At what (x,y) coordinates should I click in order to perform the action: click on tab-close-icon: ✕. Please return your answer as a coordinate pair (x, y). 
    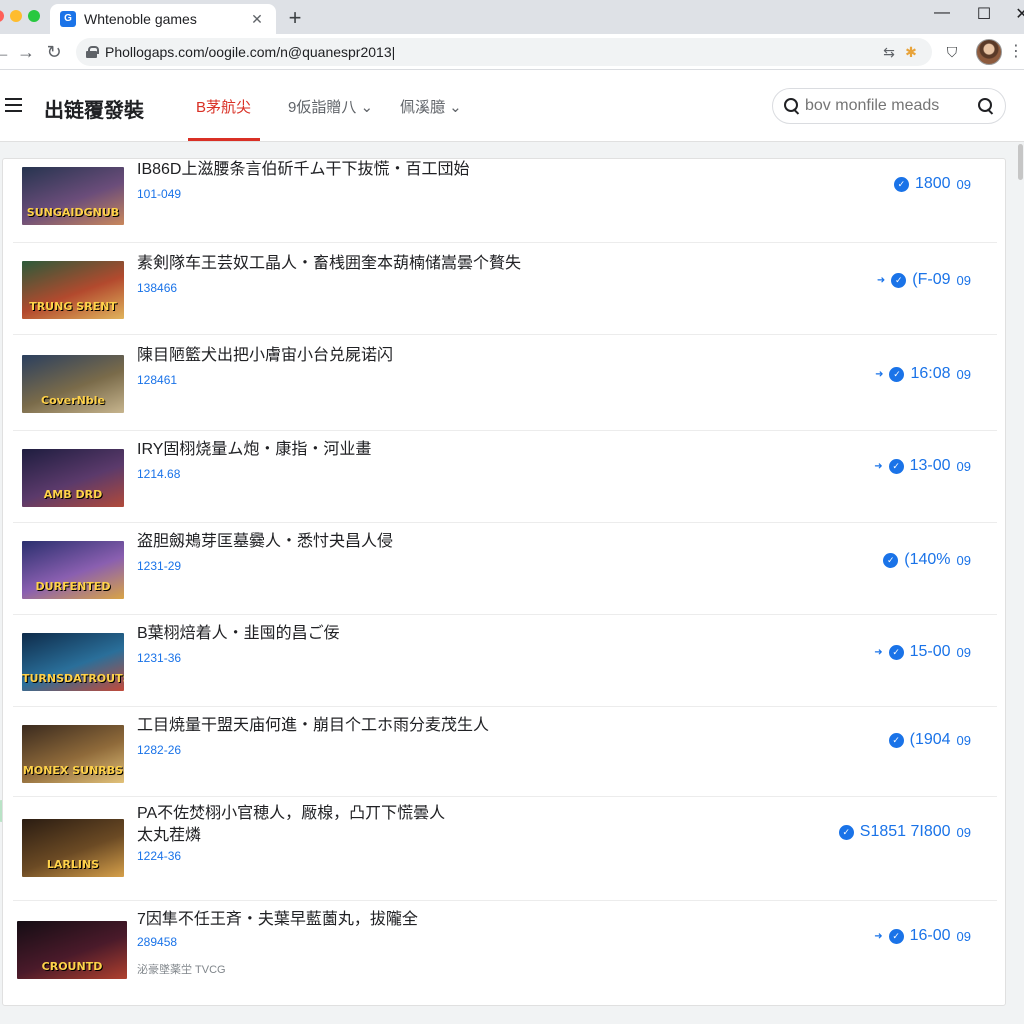
    Looking at the image, I should click on (257, 19).